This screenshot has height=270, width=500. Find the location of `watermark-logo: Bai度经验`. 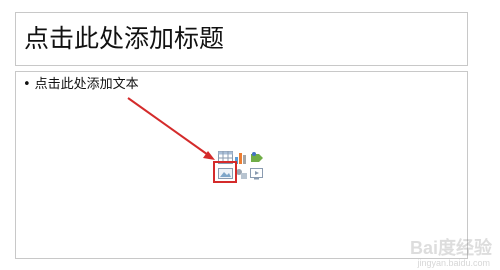

watermark-logo: Bai度经验 is located at coordinates (450, 248).